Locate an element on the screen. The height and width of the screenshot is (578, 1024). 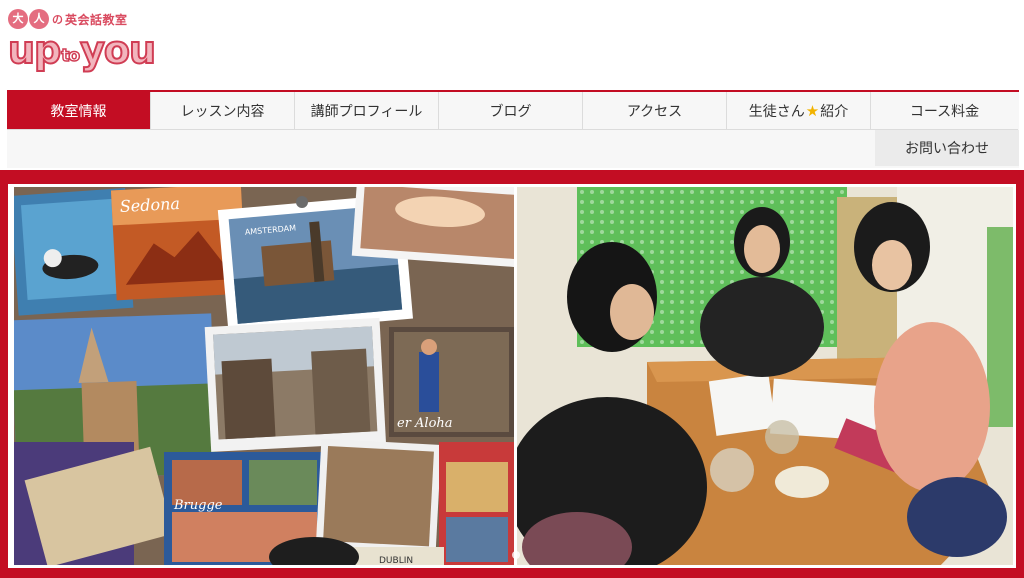
nav-item-students-label: 生徒さん is located at coordinates (776, 111).